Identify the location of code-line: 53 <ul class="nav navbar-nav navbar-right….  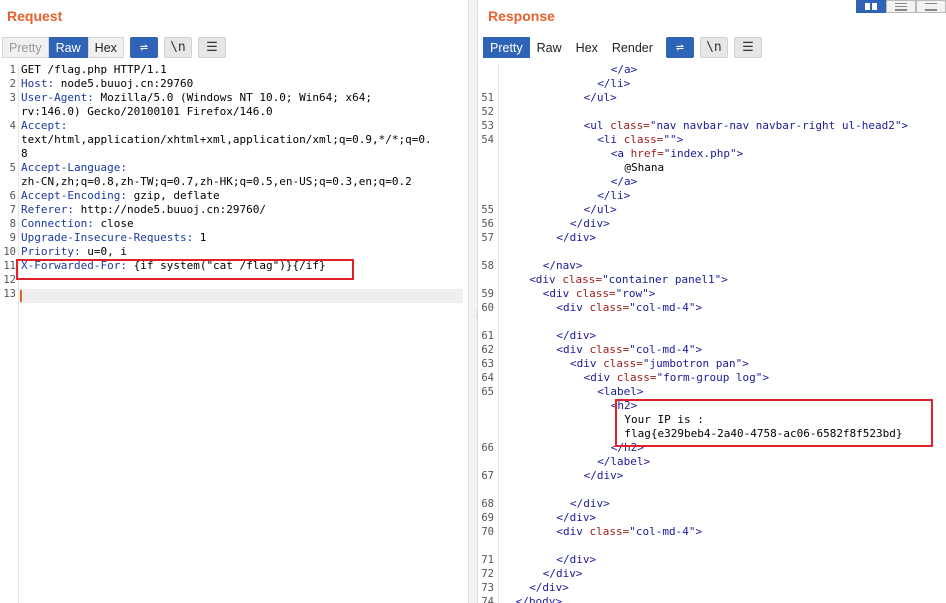
(712, 126).